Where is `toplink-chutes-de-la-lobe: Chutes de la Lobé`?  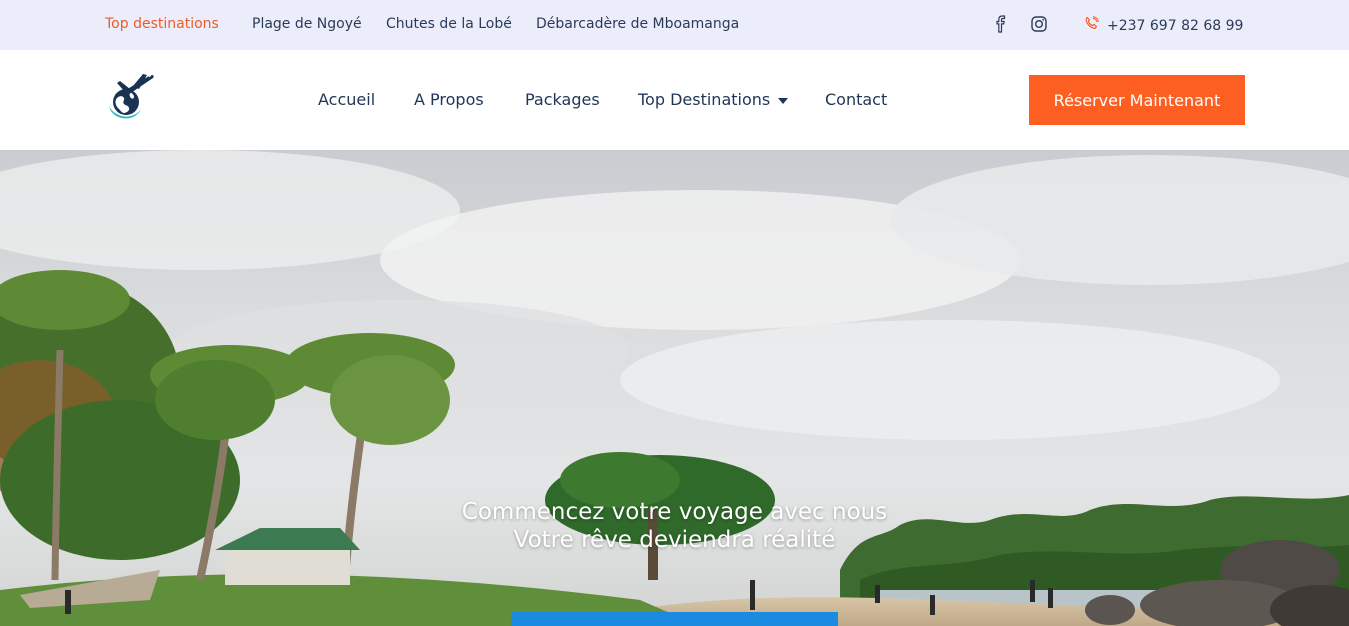
toplink-chutes-de-la-lobe: Chutes de la Lobé is located at coordinates (449, 24).